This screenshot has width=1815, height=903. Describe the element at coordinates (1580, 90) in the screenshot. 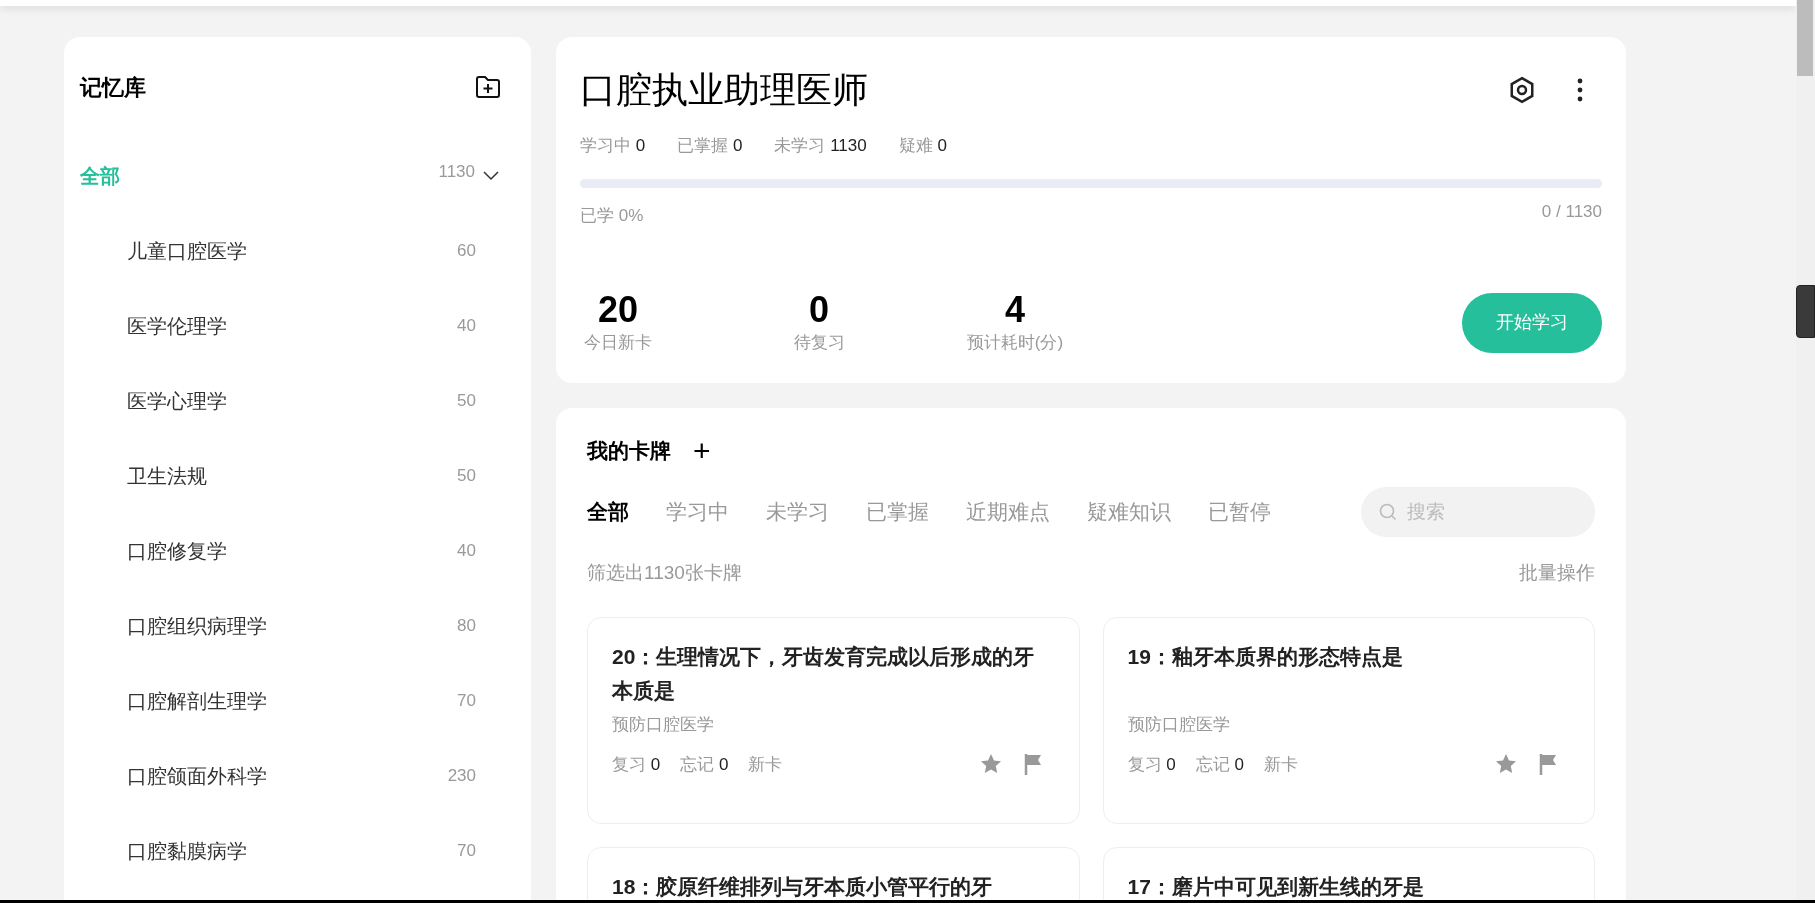

I see `more-icon` at that location.